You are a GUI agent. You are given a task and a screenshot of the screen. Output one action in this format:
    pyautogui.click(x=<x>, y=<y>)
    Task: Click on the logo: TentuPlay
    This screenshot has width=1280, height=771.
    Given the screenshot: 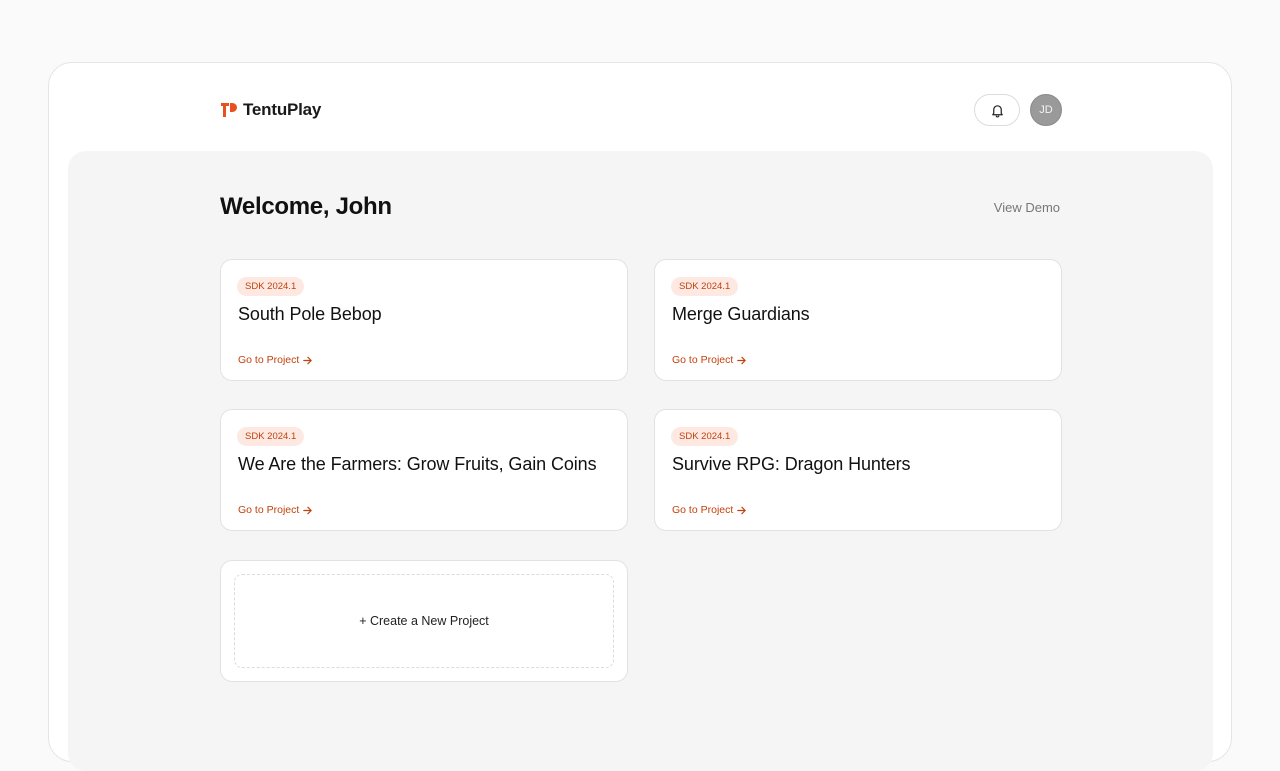 What is the action you would take?
    pyautogui.click(x=270, y=110)
    